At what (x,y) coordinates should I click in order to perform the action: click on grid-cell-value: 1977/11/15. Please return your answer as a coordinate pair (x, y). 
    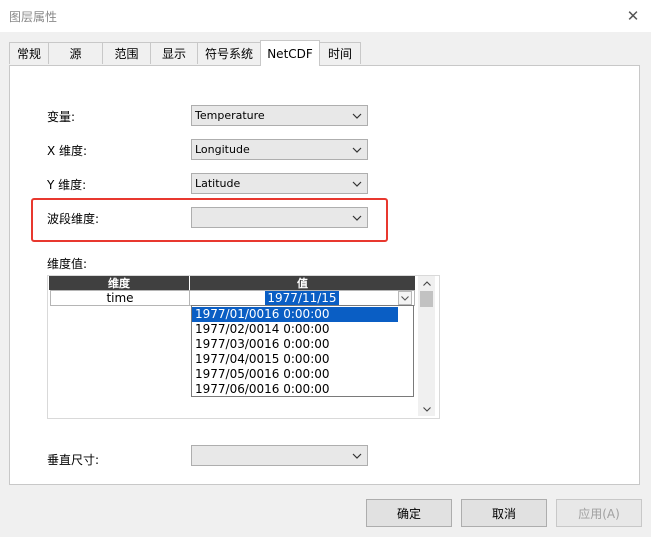
    Looking at the image, I should click on (302, 298).